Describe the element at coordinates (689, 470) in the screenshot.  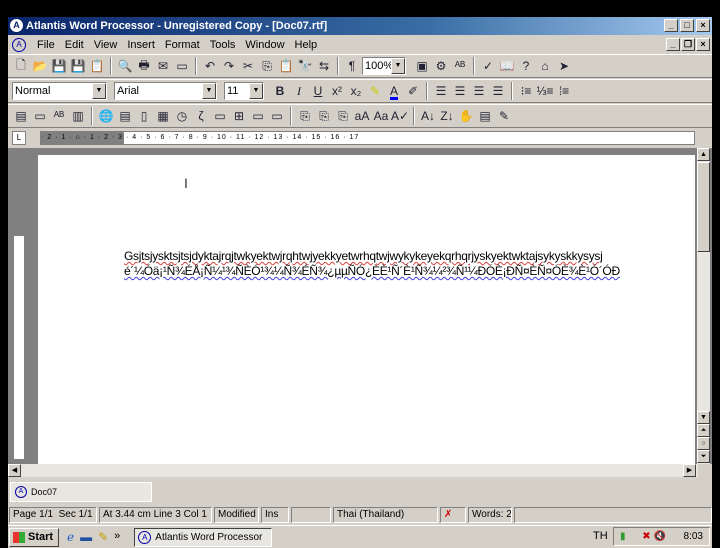
I see `scroll-right-icon: ▶` at that location.